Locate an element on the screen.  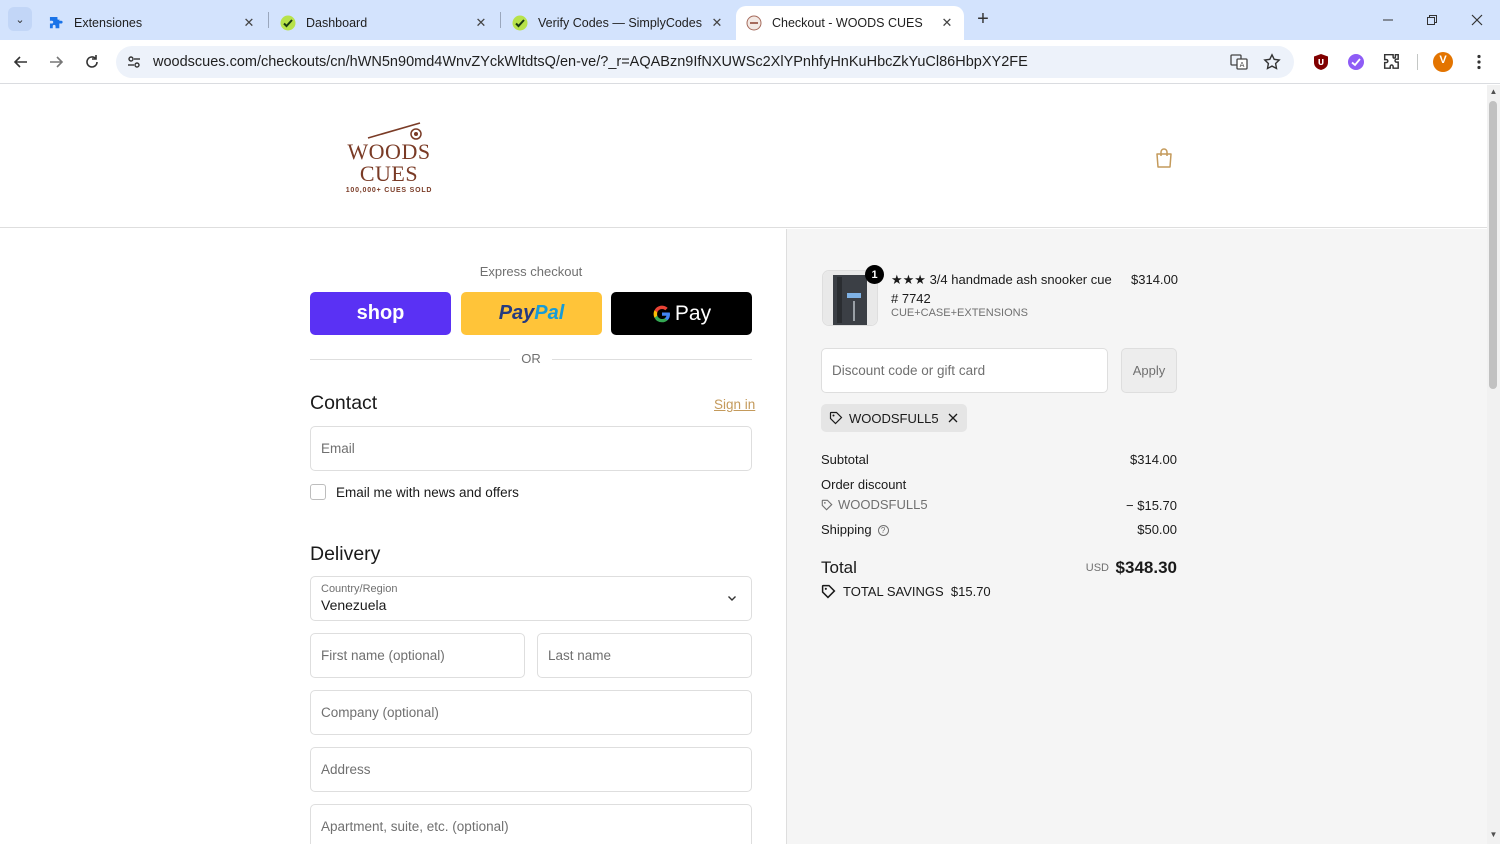
apply-button: Apply is located at coordinates (1149, 370).